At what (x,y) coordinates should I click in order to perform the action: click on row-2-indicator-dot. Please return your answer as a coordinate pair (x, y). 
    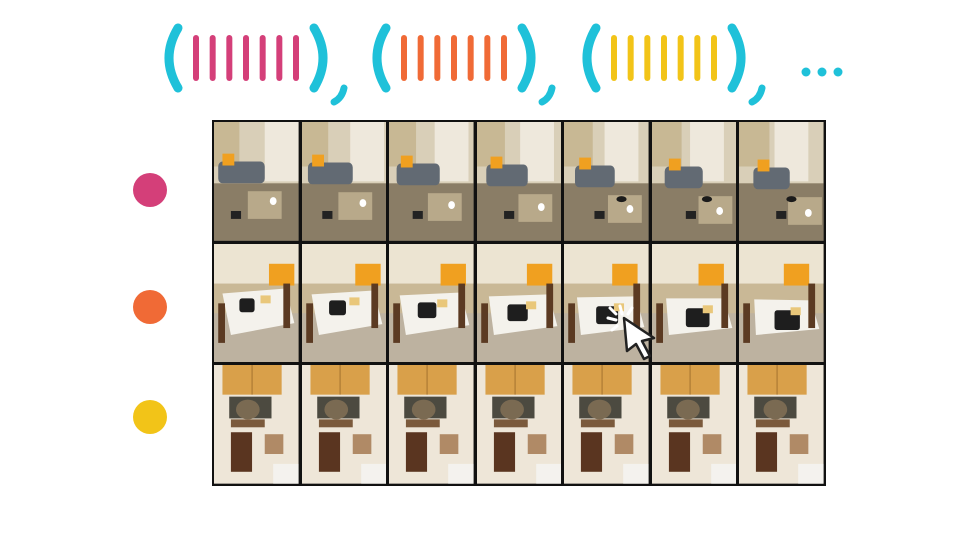
    Looking at the image, I should click on (150, 307).